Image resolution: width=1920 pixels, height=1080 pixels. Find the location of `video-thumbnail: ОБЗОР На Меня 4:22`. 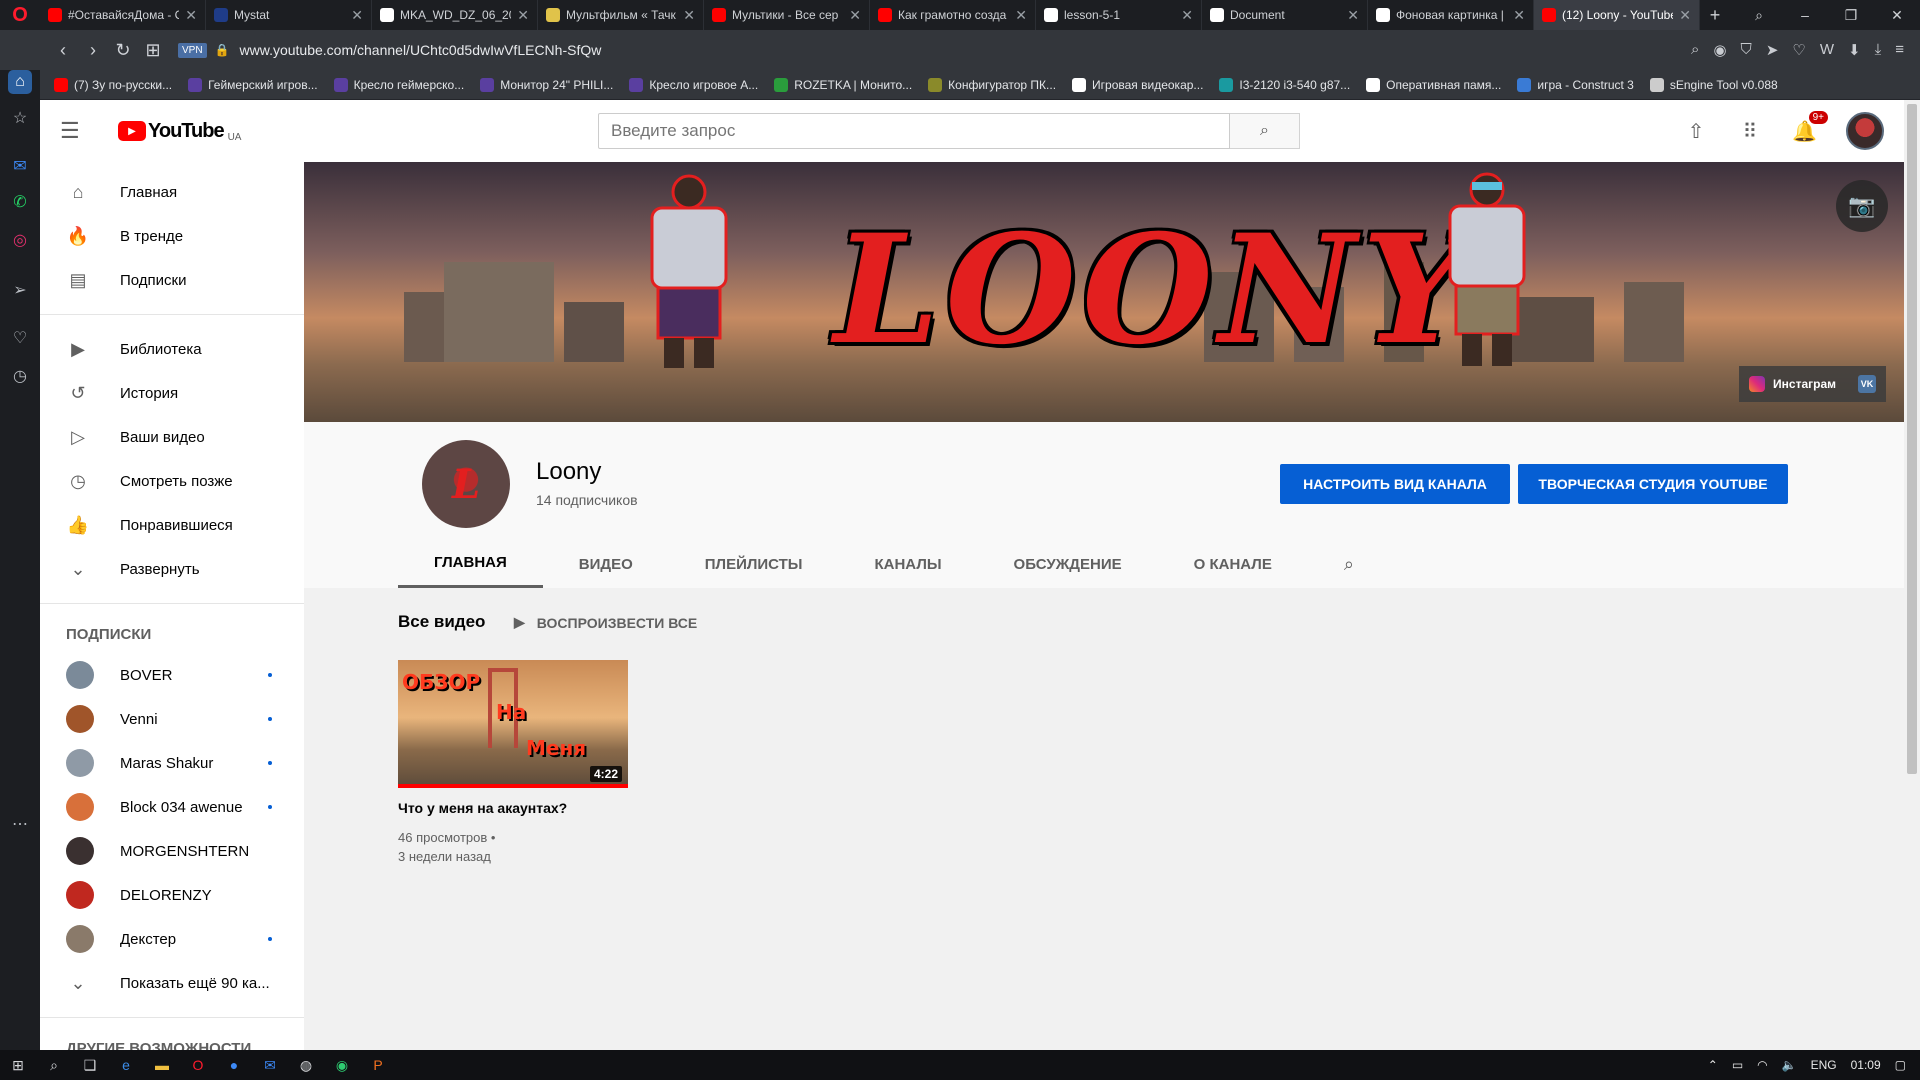

video-thumbnail: ОБЗОР На Меня 4:22 is located at coordinates (513, 724).